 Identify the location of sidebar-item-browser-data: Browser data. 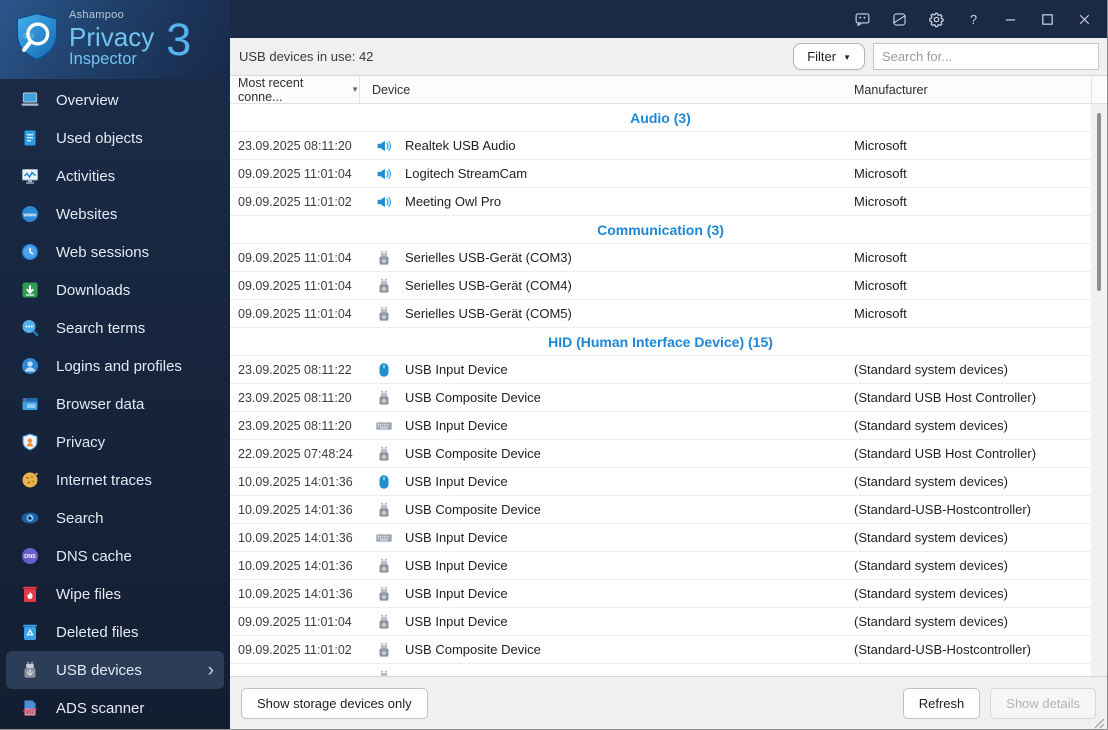
(115, 404).